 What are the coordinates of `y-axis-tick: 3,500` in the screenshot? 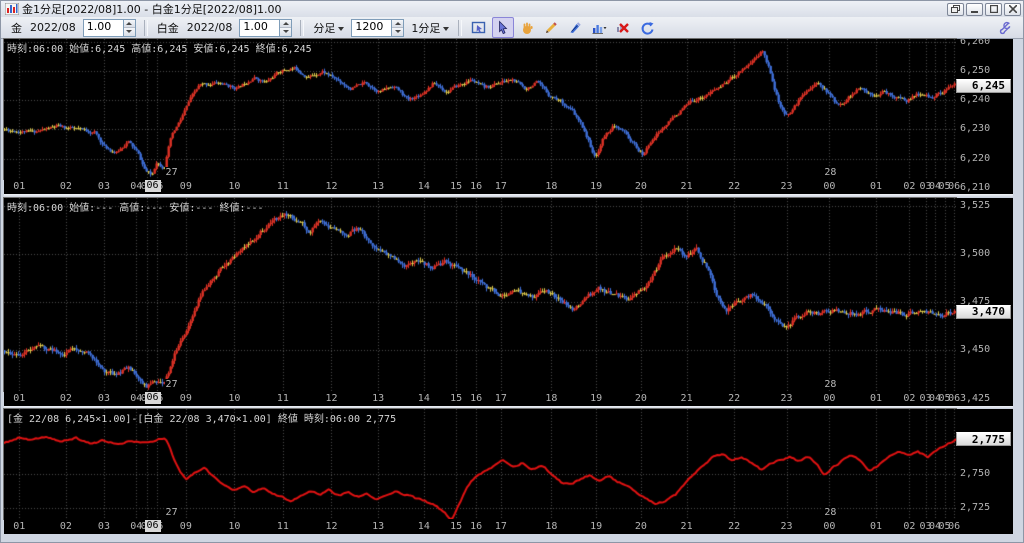 It's located at (975, 253).